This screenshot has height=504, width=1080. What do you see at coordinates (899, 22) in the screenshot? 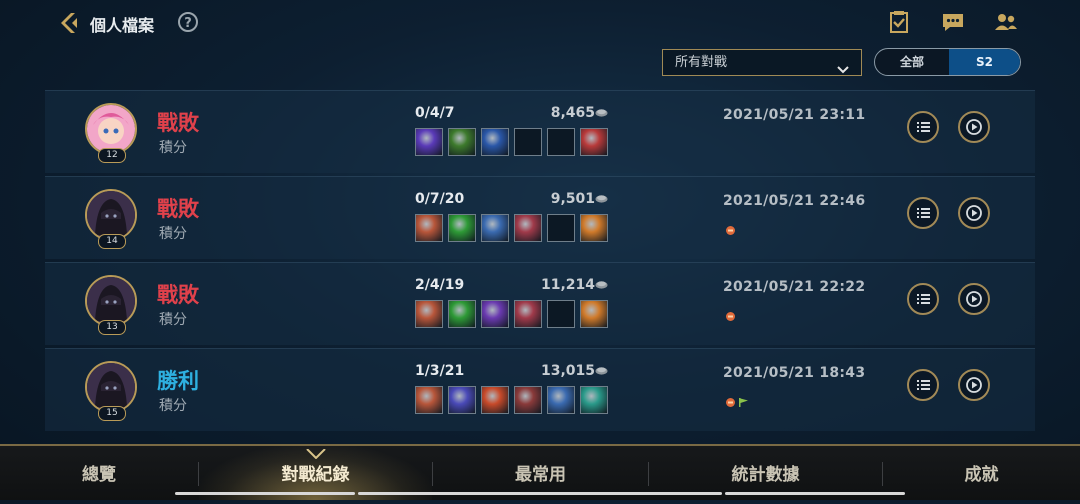
I see `checklist-icon` at bounding box center [899, 22].